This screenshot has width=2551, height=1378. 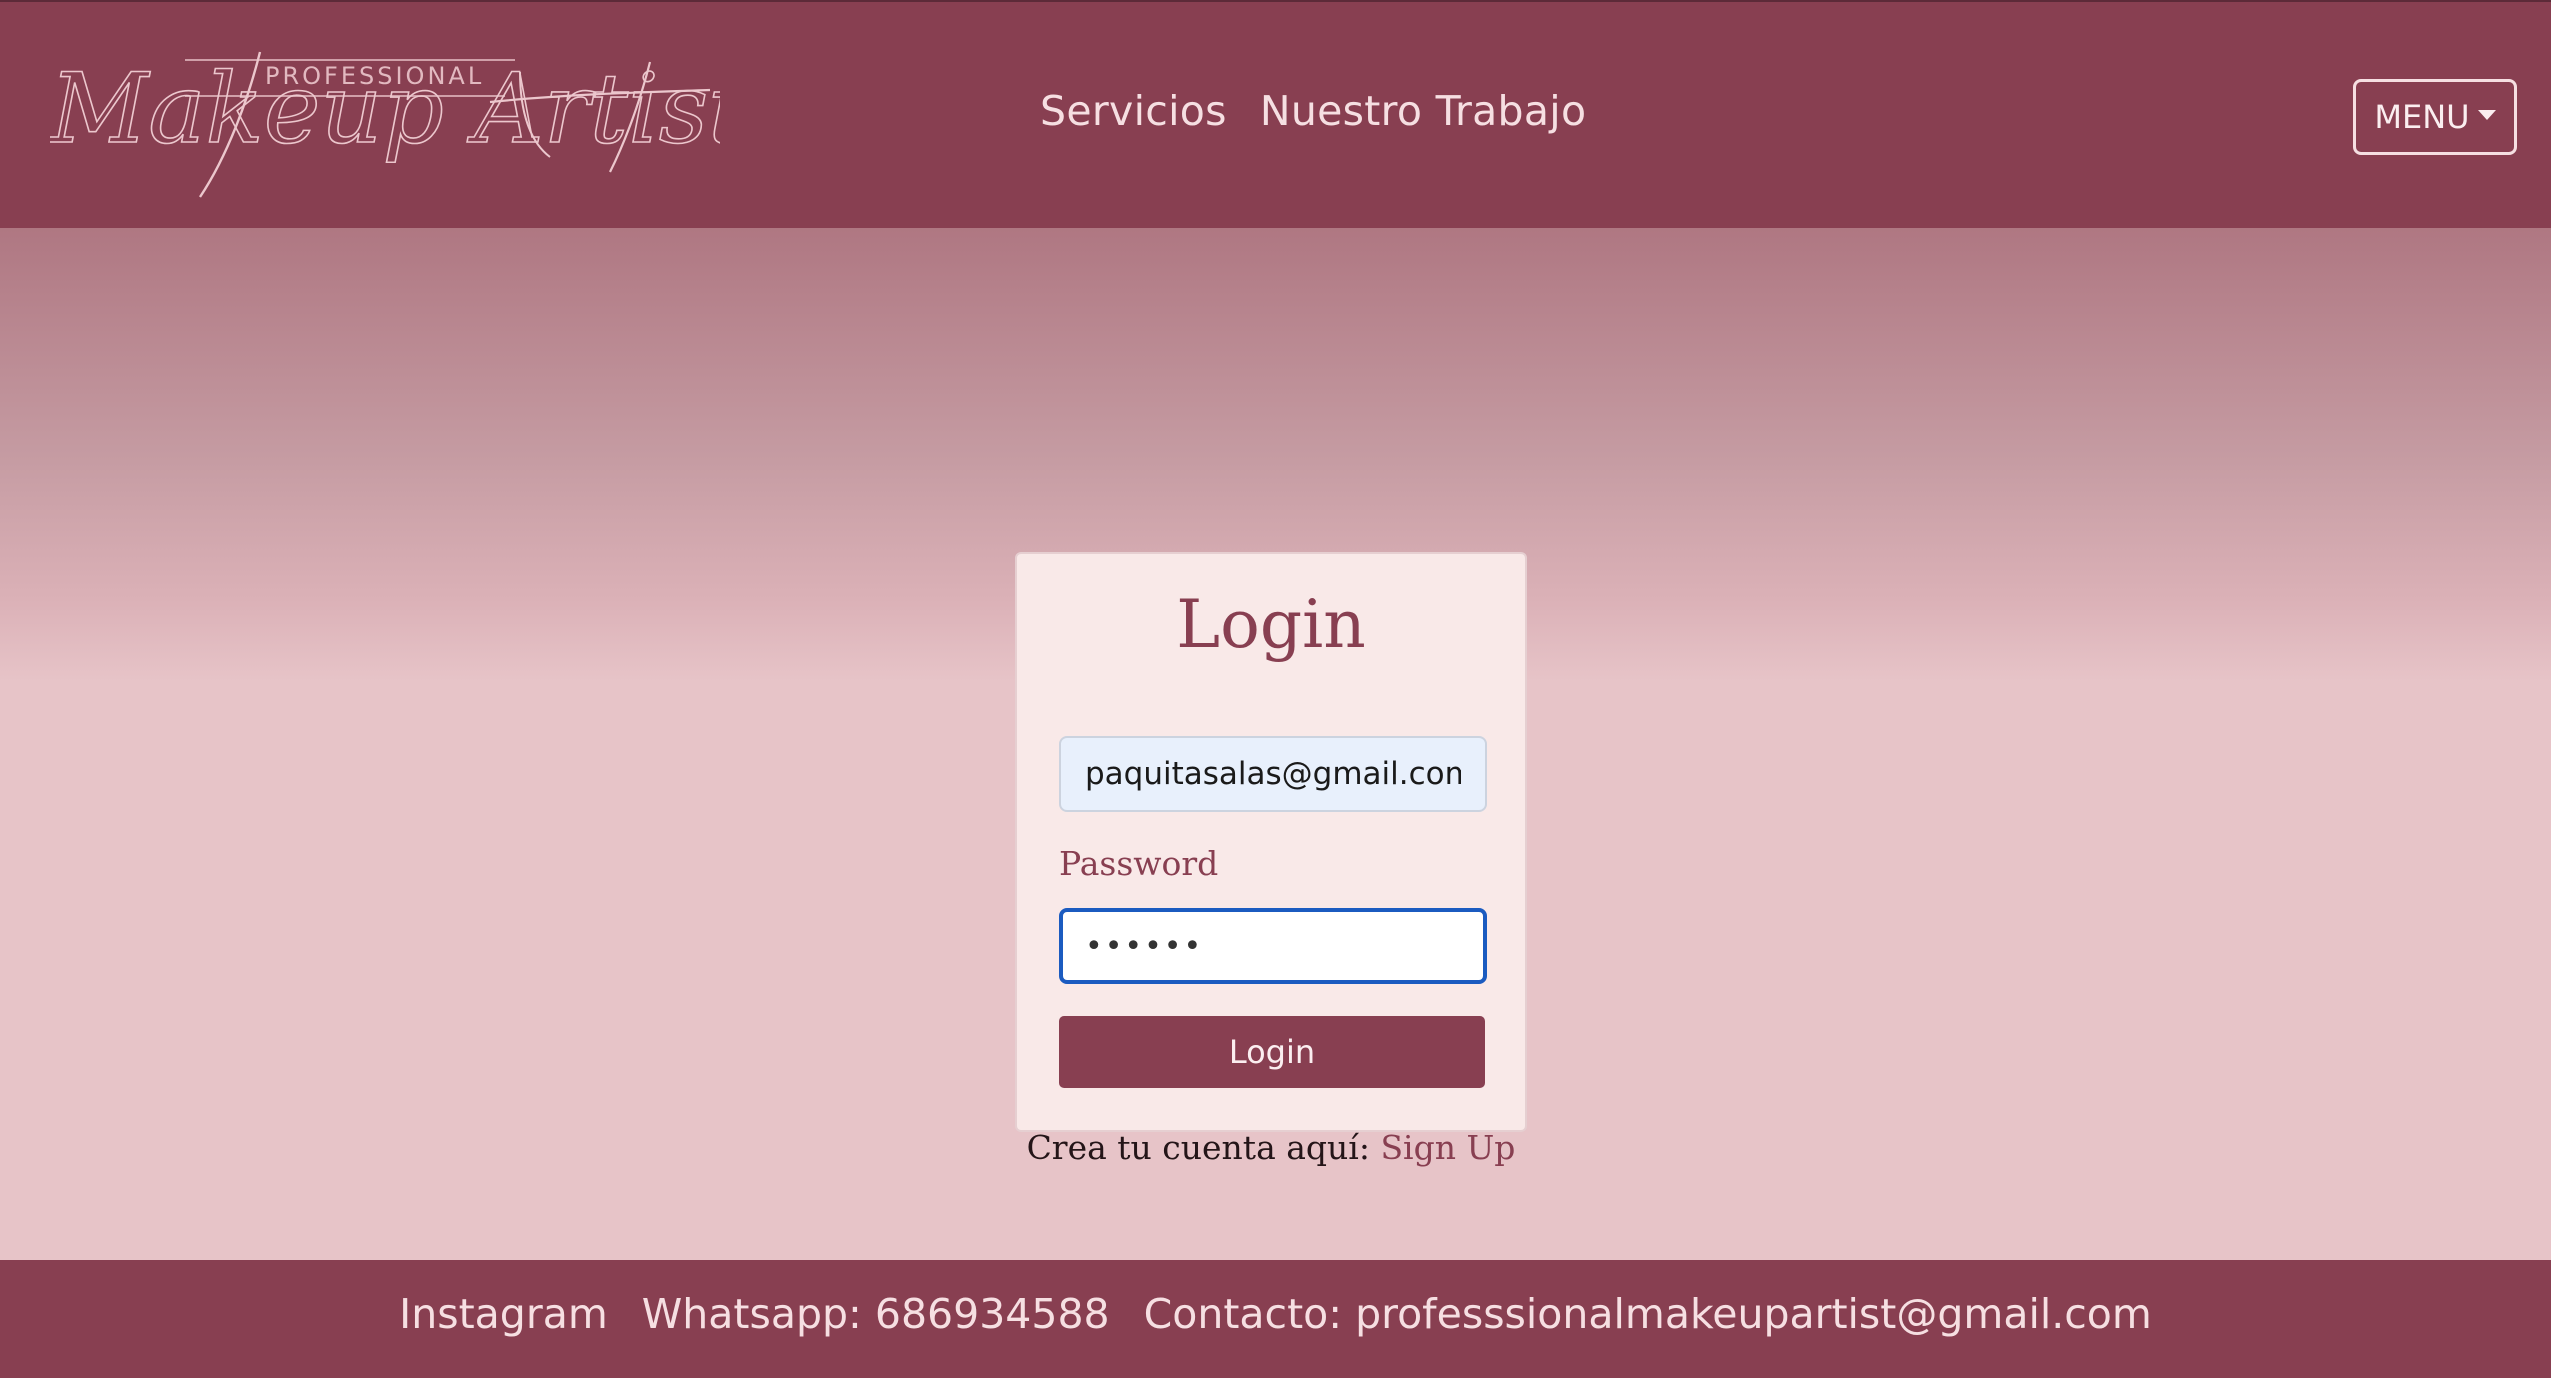 What do you see at coordinates (1271, 842) in the screenshot?
I see `login-card: Login Password Login` at bounding box center [1271, 842].